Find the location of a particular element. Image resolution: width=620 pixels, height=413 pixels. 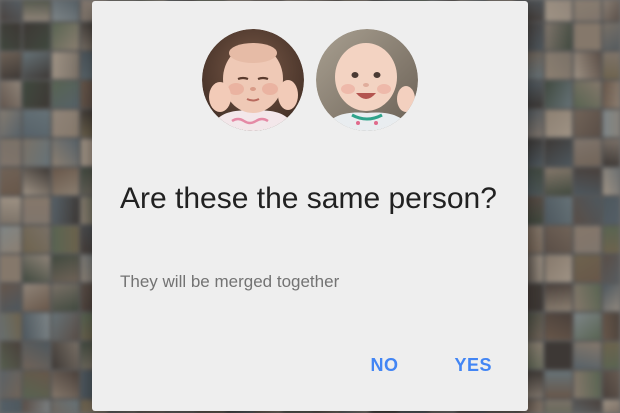

dialog-subtitle: They will be merged together is located at coordinates (230, 281).